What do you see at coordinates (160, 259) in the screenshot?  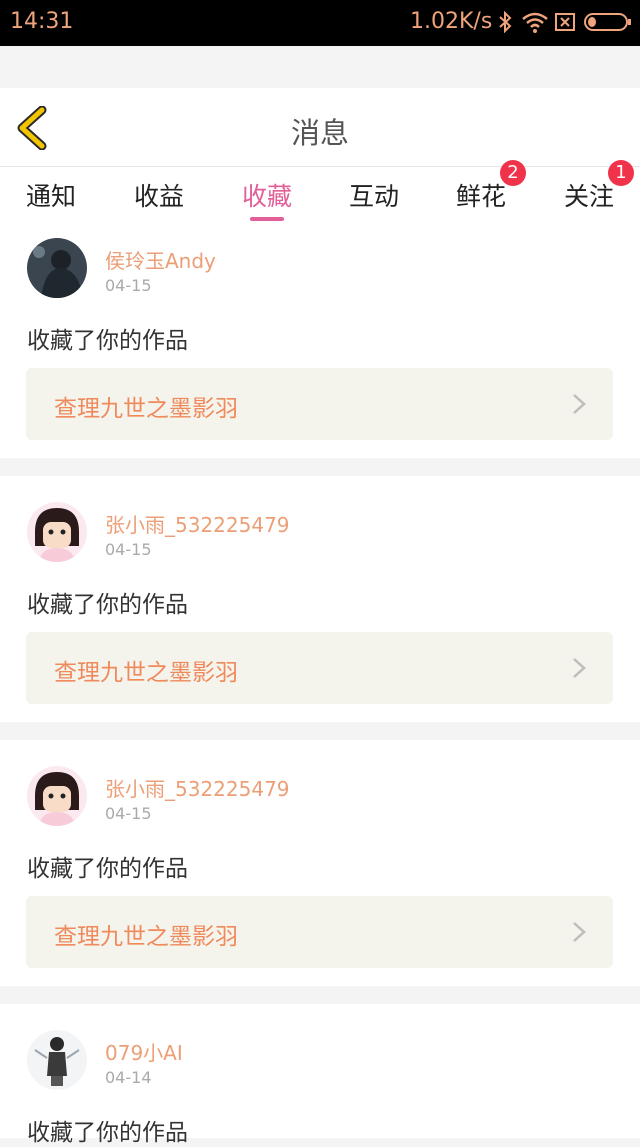 I see `username: 侯玲玉Andy` at bounding box center [160, 259].